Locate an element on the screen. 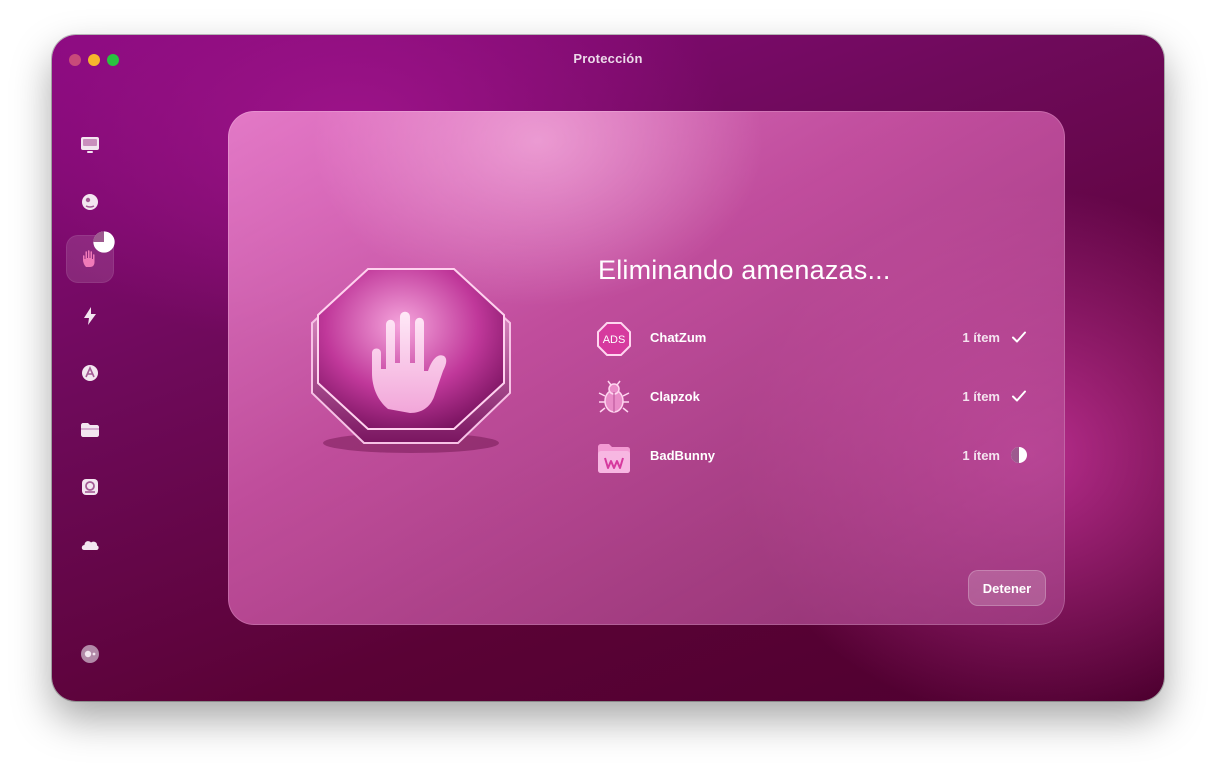 This screenshot has height=770, width=1216. cloud-icon is located at coordinates (90, 545).